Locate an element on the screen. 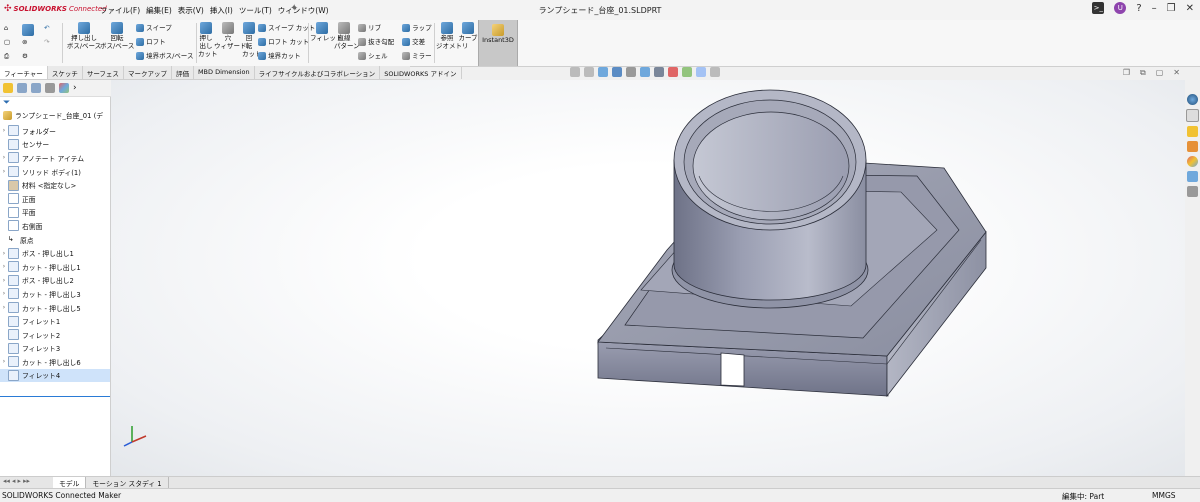  terminal-icon: >_ is located at coordinates (1098, 8).